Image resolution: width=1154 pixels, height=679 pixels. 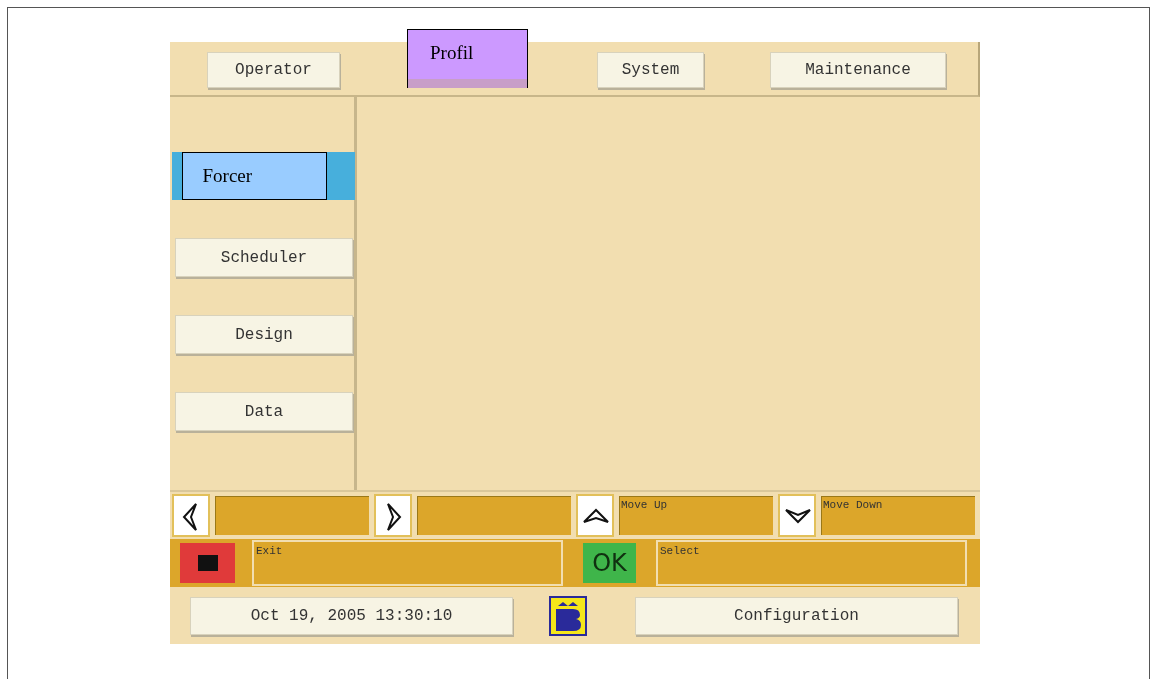 I want to click on menu-button: Design, so click(x=264, y=334).